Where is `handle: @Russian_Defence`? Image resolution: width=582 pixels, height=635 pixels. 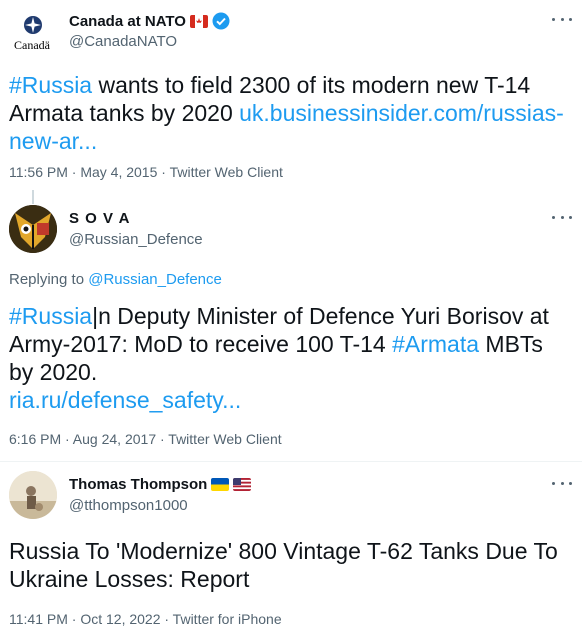
handle: @Russian_Defence is located at coordinates (136, 239).